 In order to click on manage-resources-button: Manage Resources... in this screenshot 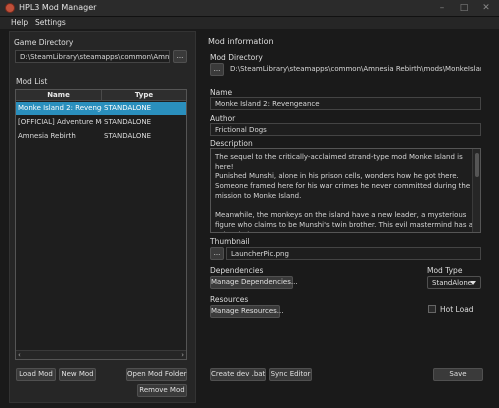, I will do `click(246, 311)`.